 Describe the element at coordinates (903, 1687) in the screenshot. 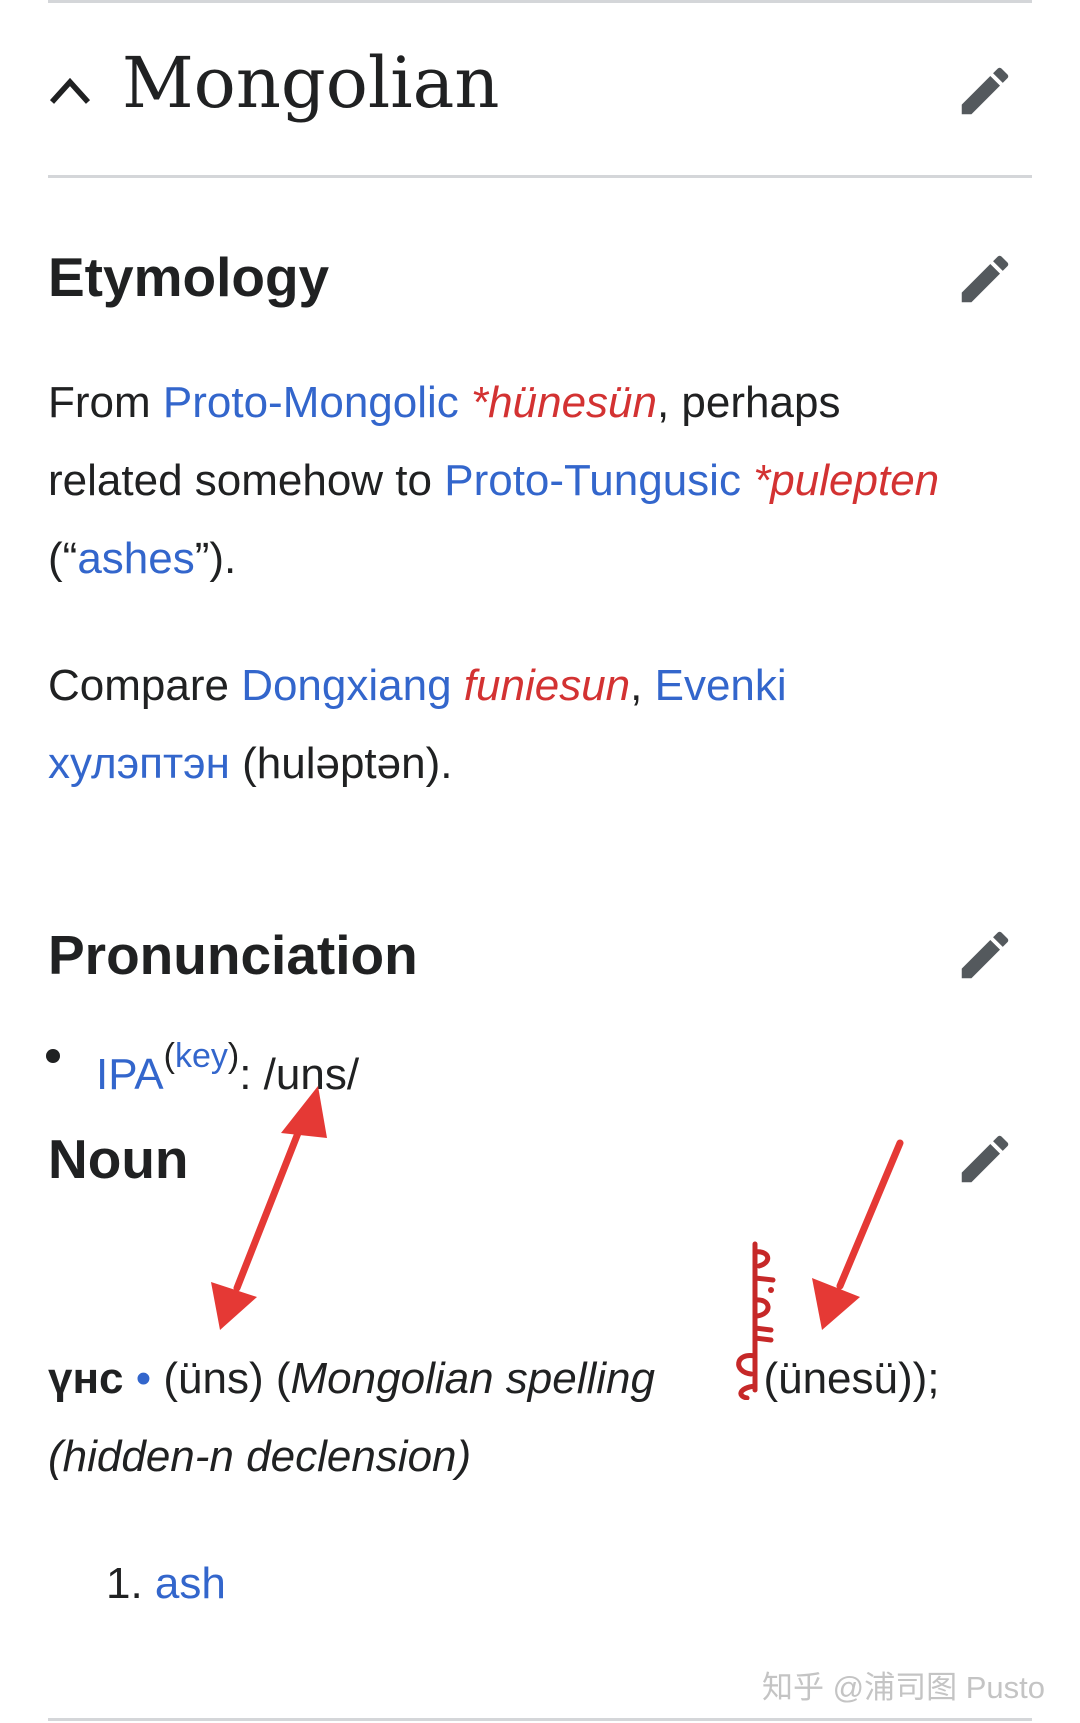

I see `watermark: 知乎 @浦司图 Pusto` at that location.